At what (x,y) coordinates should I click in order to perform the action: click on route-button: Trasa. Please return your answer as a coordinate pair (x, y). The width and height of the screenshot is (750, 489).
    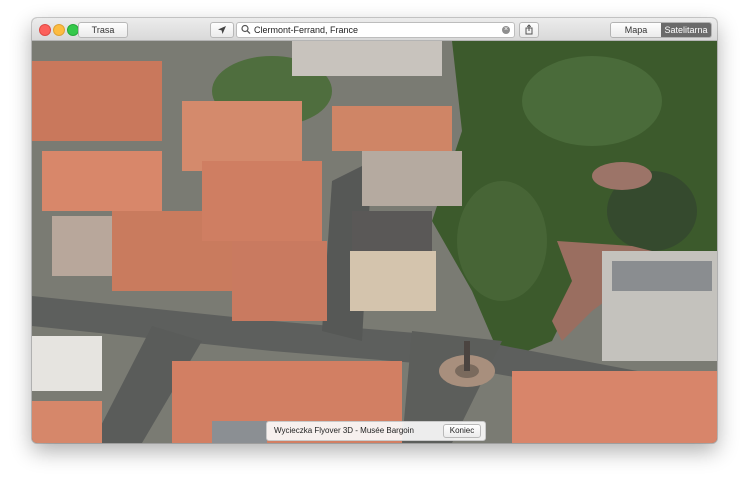
    Looking at the image, I should click on (103, 30).